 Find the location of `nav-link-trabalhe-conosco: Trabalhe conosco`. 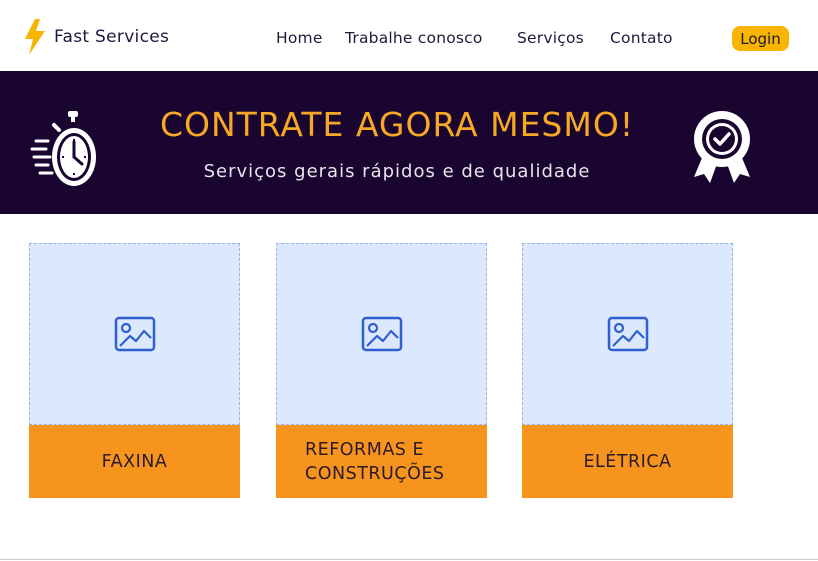

nav-link-trabalhe-conosco: Trabalhe conosco is located at coordinates (414, 38).